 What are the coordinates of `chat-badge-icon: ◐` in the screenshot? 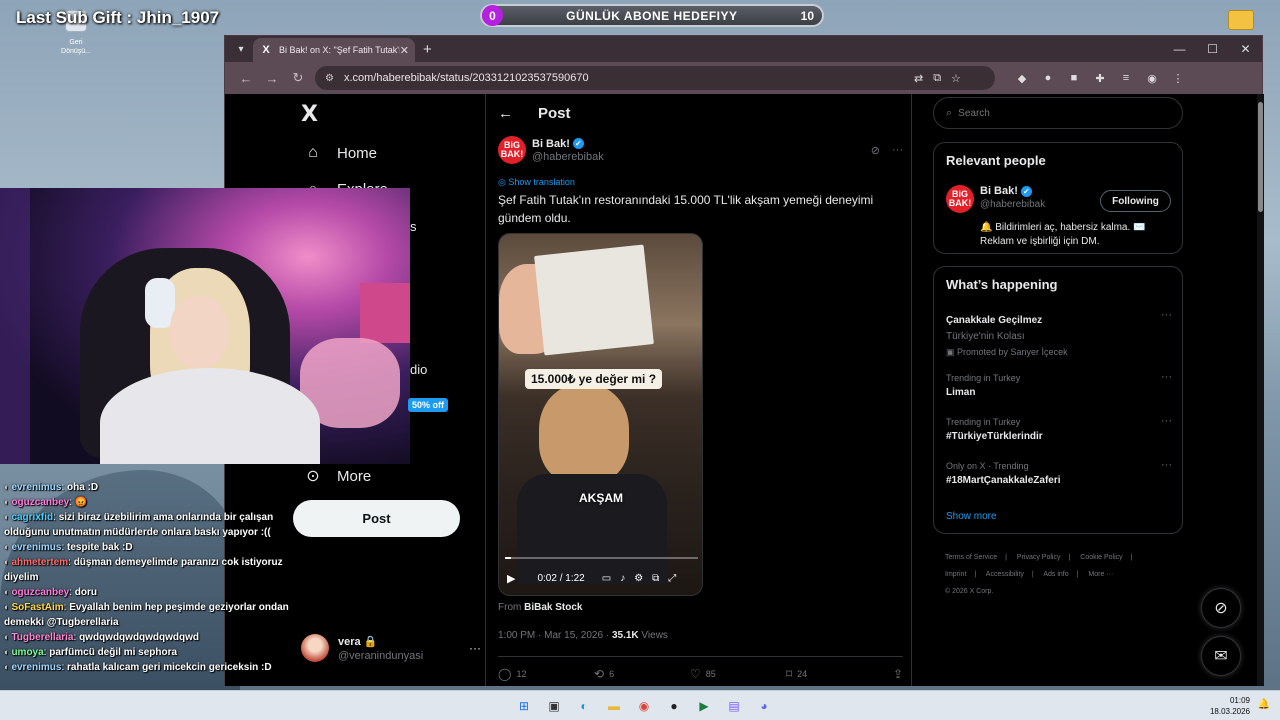 It's located at (7, 562).